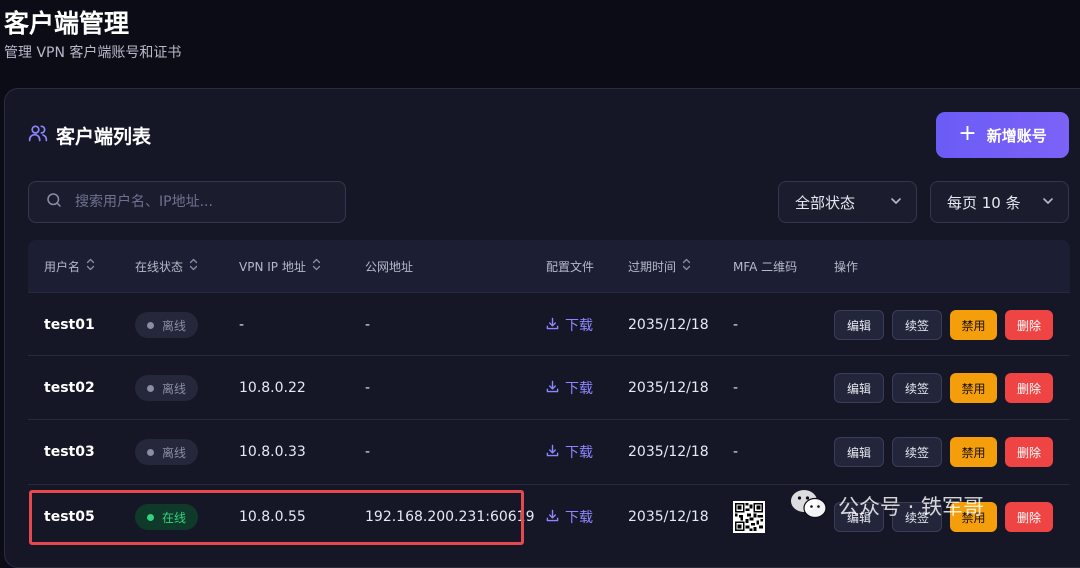 The image size is (1080, 568). I want to click on card-header: 客户端列表, so click(90, 135).